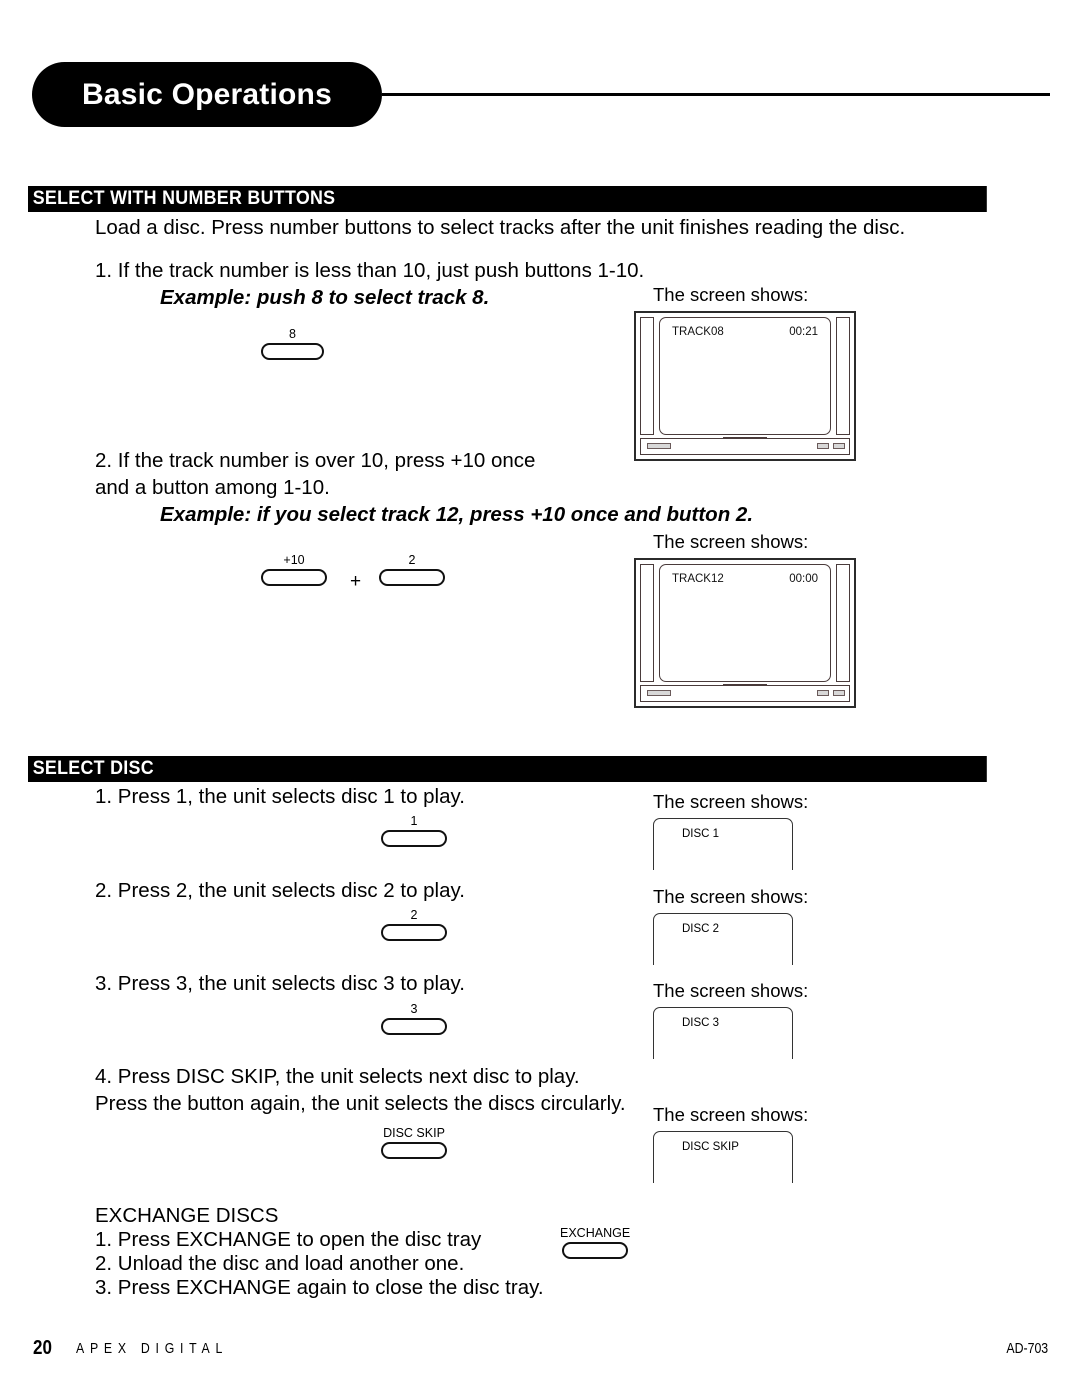 This screenshot has width=1080, height=1397. What do you see at coordinates (595, 1233) in the screenshot?
I see `remote-button-exchange-label: EXCHANGE` at bounding box center [595, 1233].